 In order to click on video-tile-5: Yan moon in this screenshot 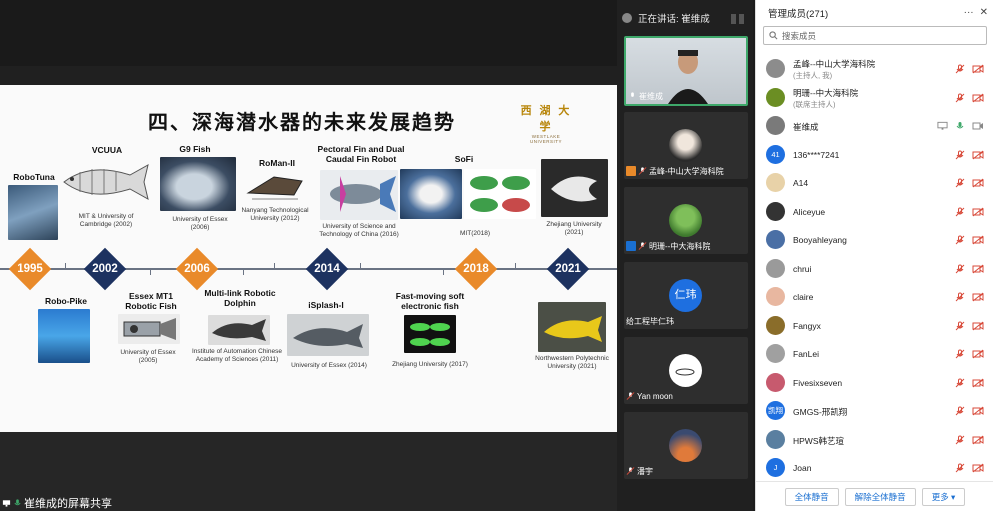, I will do `click(686, 370)`.